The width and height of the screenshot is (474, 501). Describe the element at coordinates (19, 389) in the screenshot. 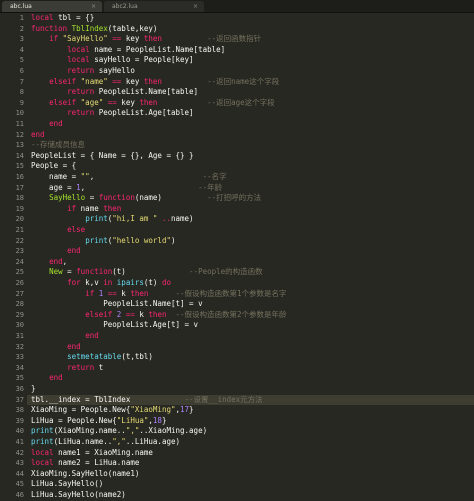

I see `line-number: 36` at that location.